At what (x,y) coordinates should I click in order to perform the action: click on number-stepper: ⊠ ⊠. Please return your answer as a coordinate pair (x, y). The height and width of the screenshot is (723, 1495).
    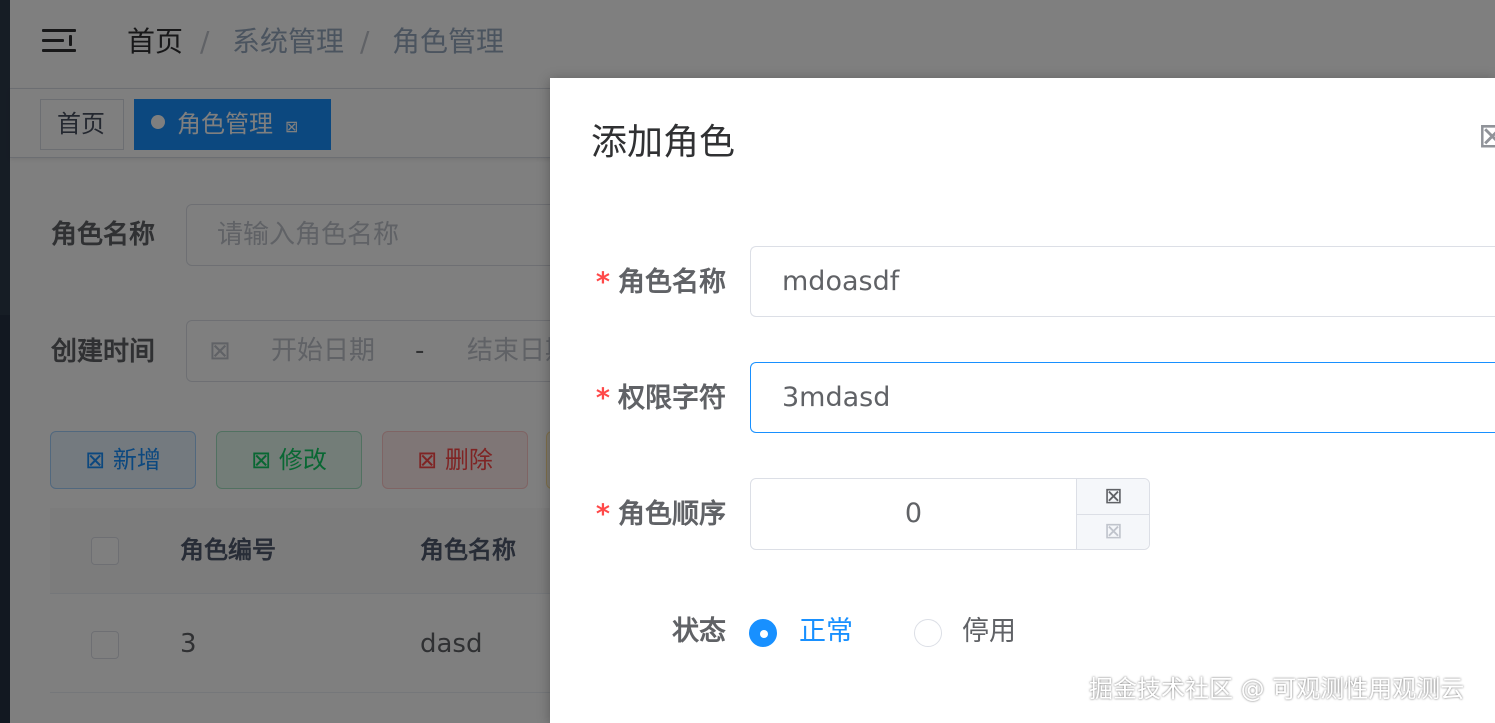
    Looking at the image, I should click on (1113, 514).